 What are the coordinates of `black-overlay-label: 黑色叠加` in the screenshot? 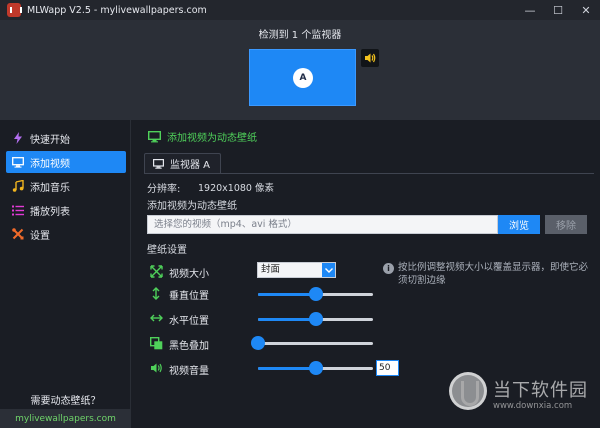 It's located at (189, 346).